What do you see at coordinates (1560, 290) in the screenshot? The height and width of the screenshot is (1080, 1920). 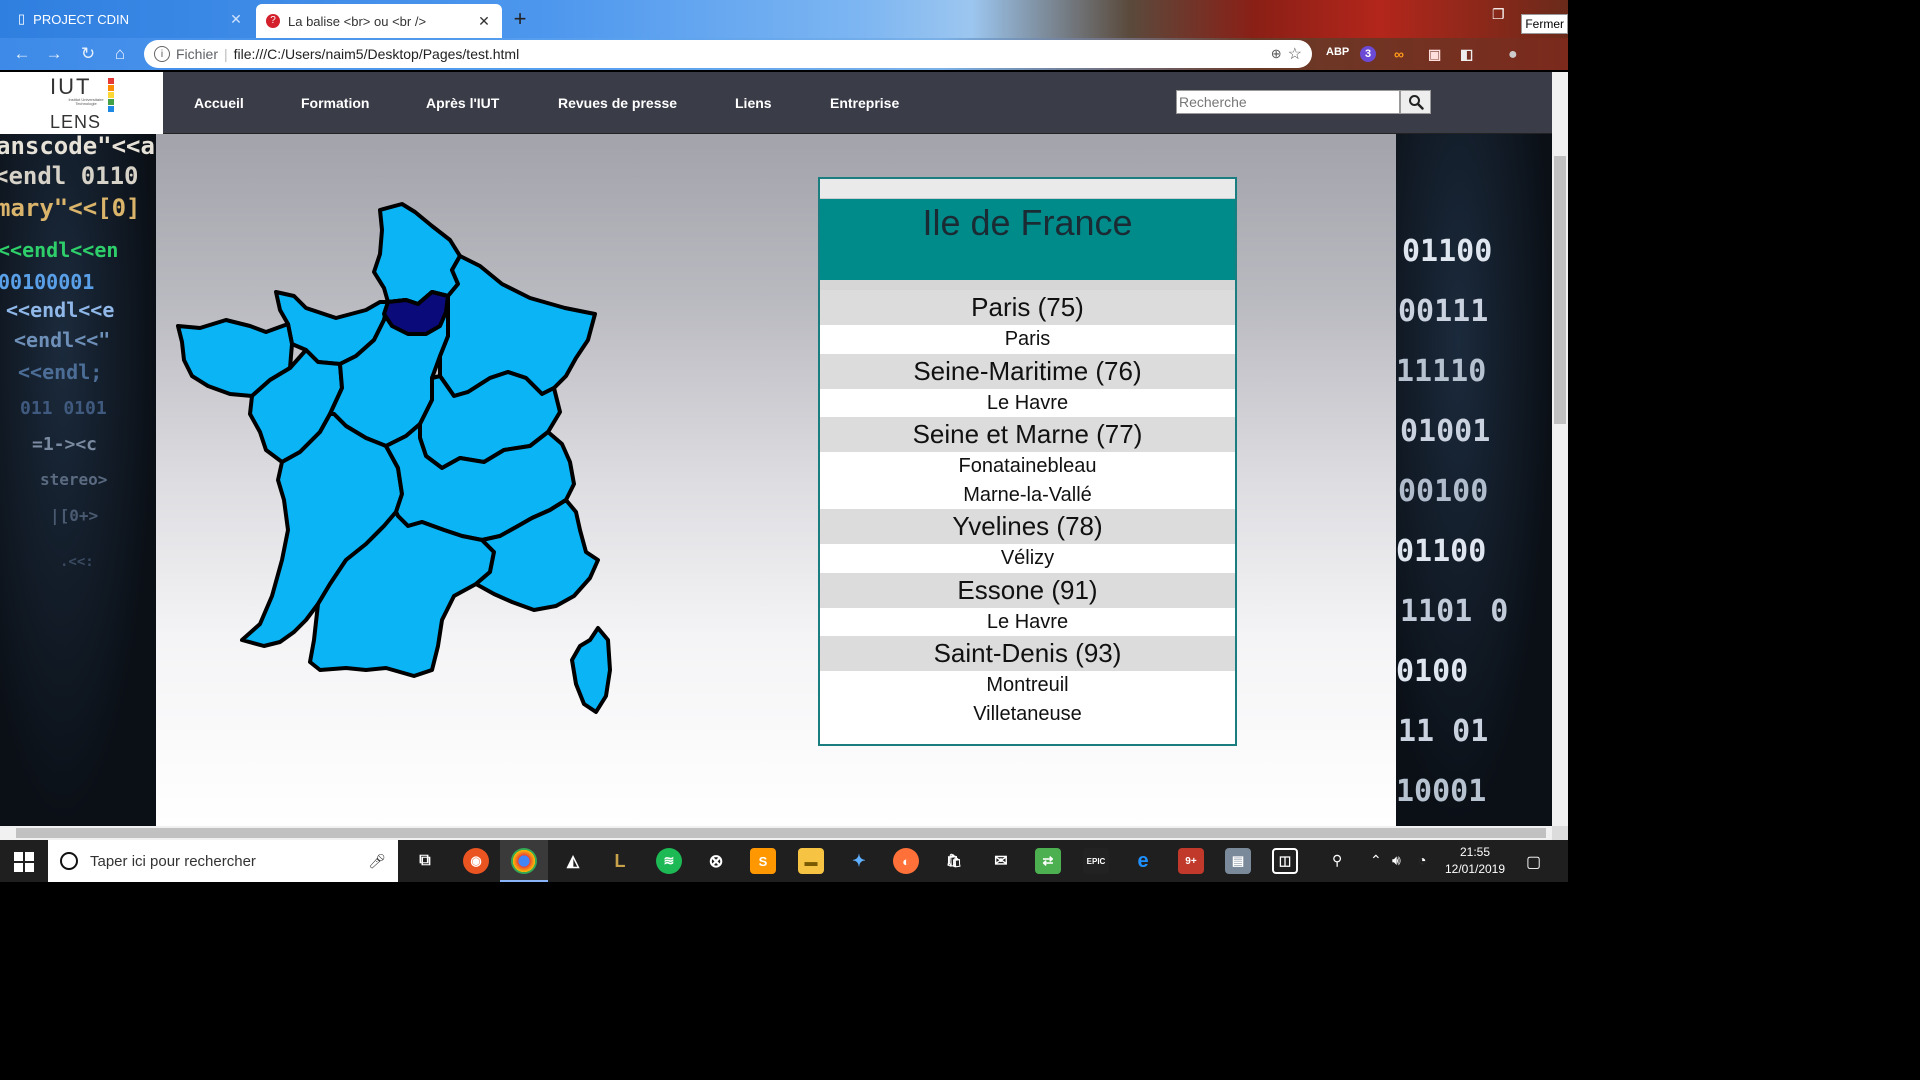 I see `vertical-scroll-thumb` at bounding box center [1560, 290].